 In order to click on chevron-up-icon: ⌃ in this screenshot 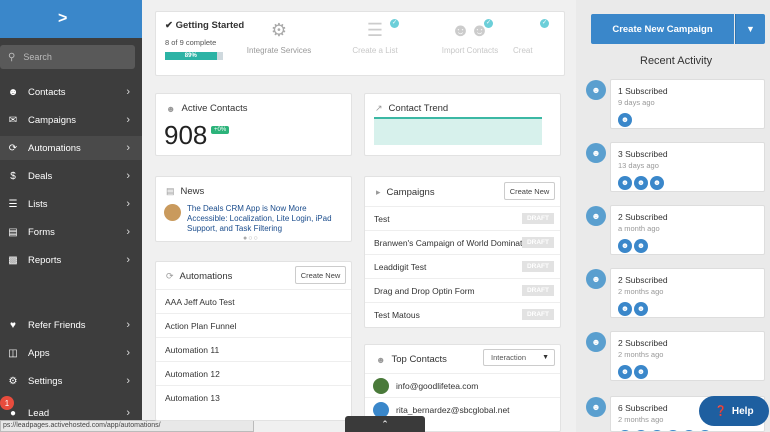, I will do `click(385, 424)`.